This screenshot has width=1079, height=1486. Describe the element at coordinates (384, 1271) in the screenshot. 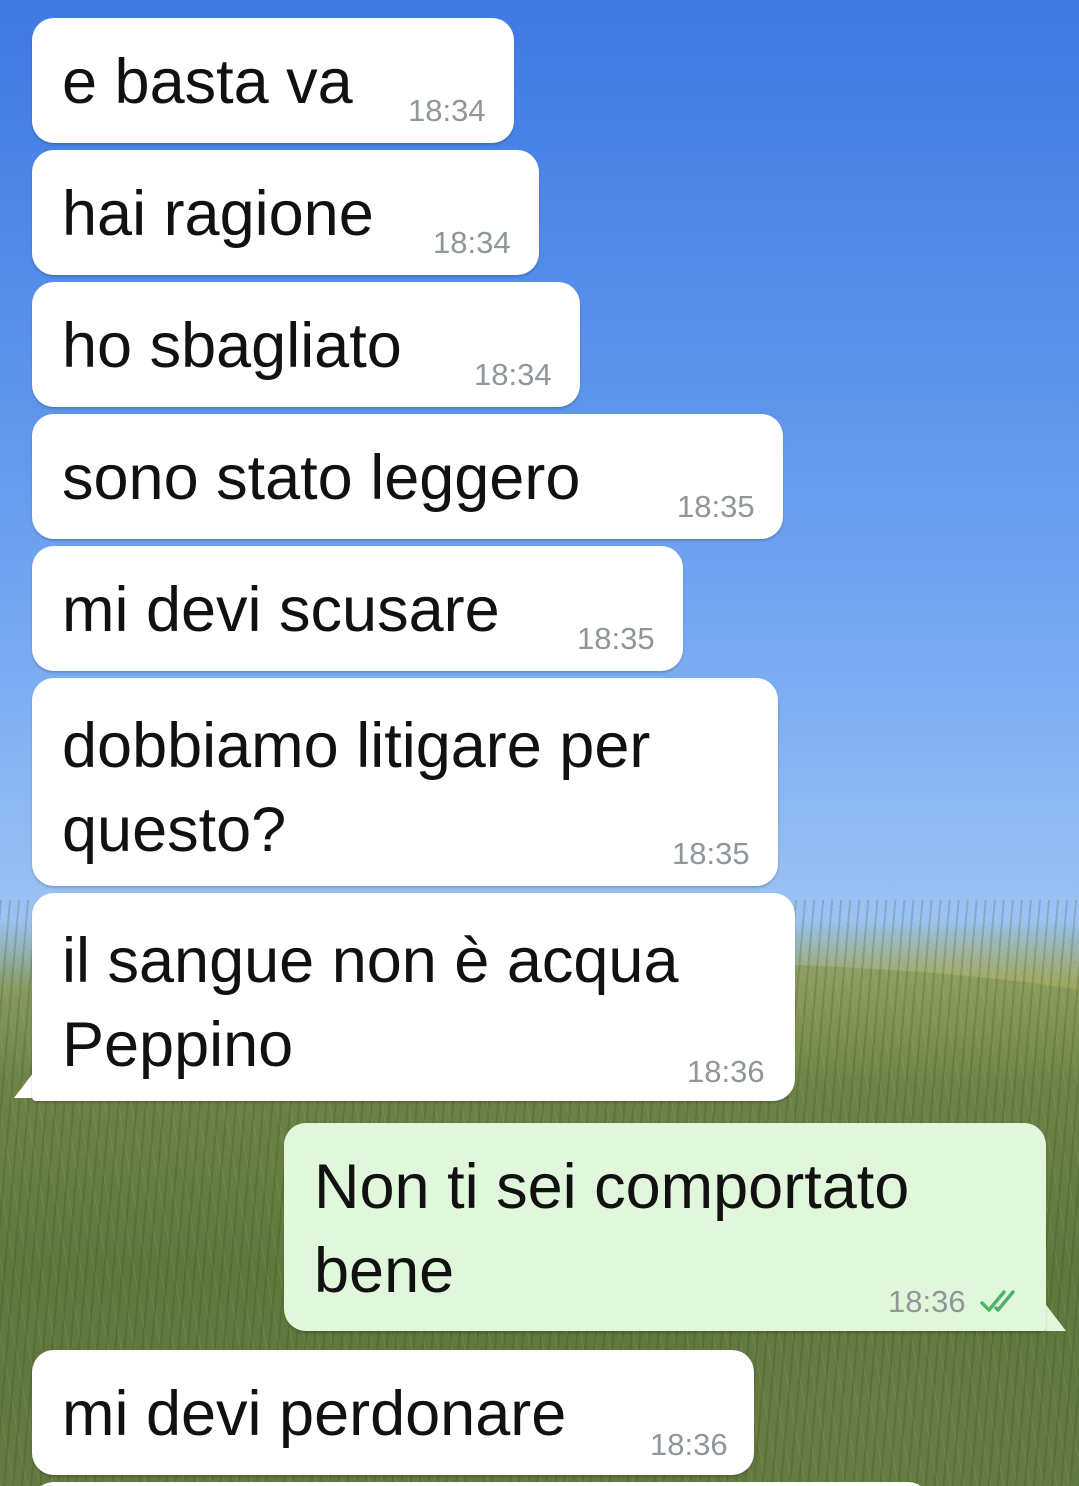

I see `message-text-line: bene` at that location.